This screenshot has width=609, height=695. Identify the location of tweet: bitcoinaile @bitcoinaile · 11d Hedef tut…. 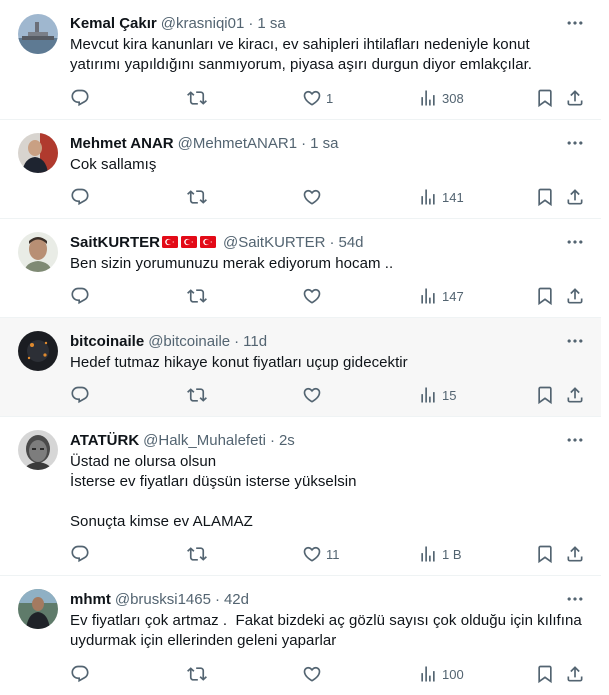
(300, 367).